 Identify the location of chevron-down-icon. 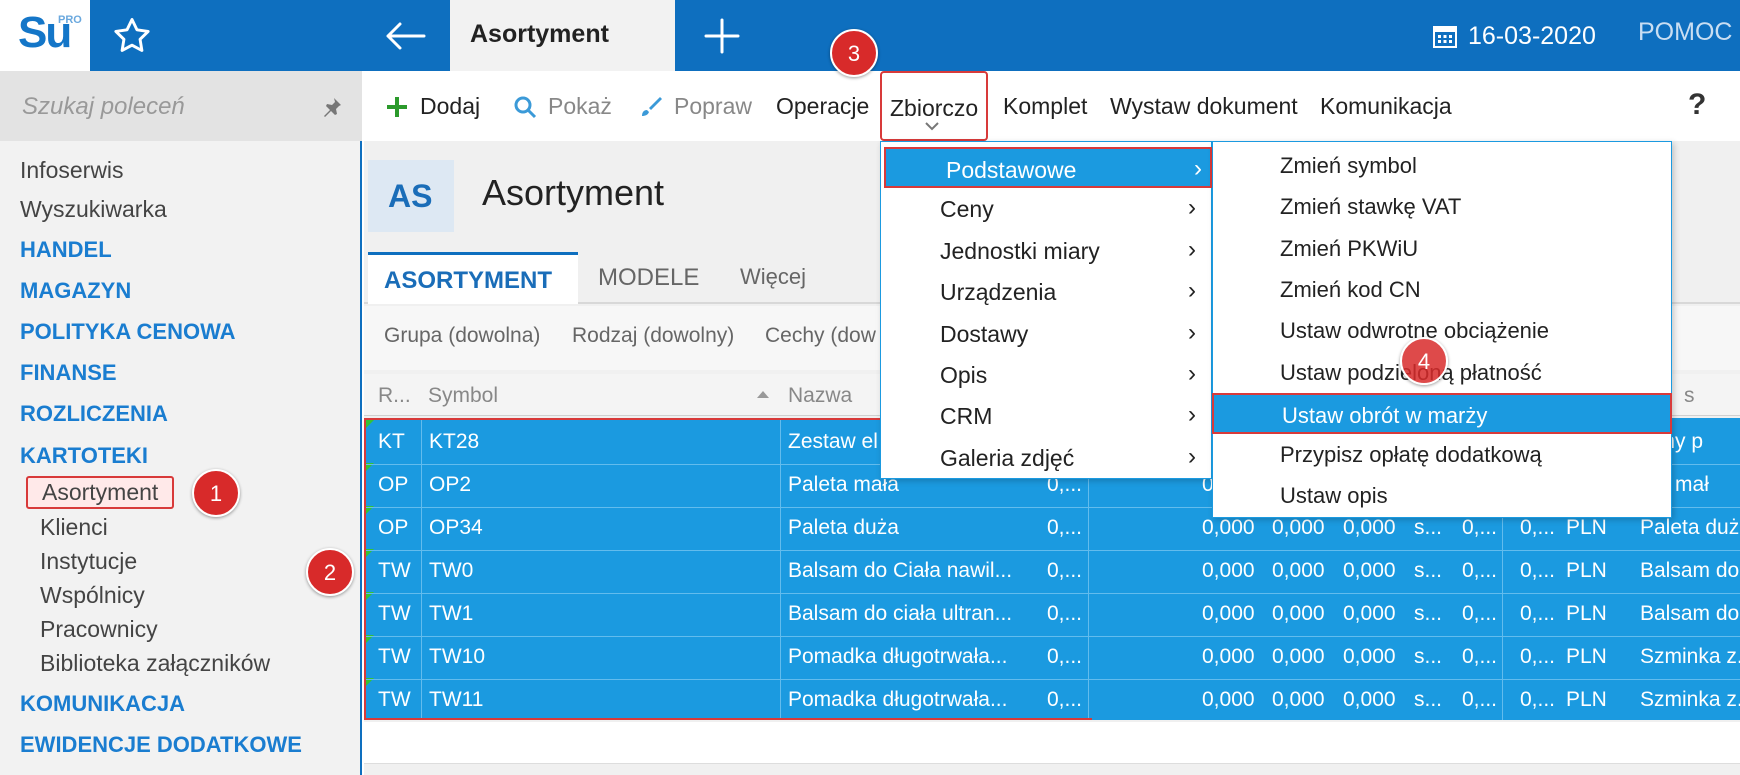
(932, 126).